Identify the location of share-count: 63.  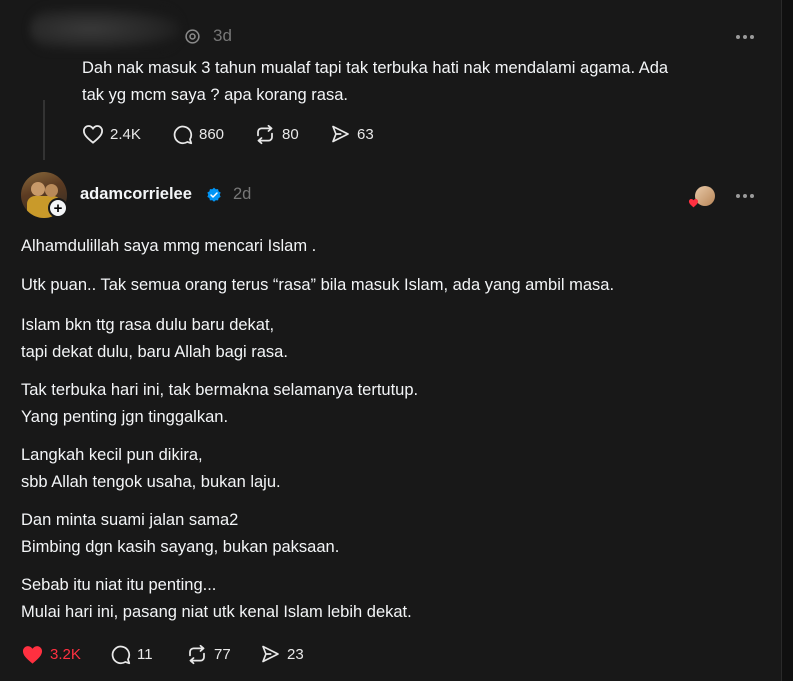
(365, 134).